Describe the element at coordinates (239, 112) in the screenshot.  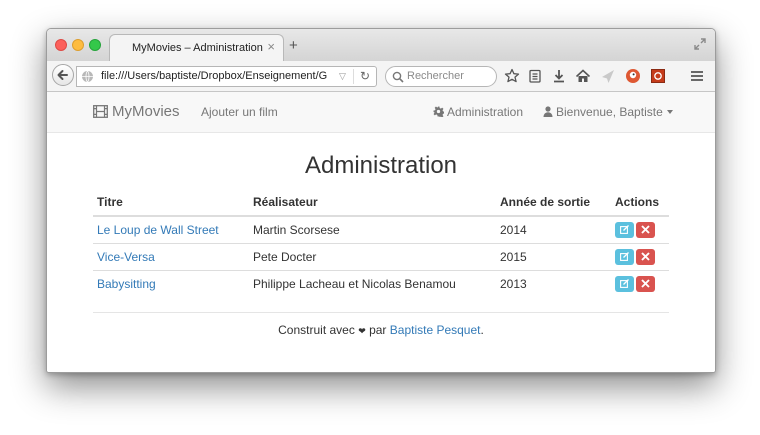
I see `add-movie-link: Ajouter un film` at that location.